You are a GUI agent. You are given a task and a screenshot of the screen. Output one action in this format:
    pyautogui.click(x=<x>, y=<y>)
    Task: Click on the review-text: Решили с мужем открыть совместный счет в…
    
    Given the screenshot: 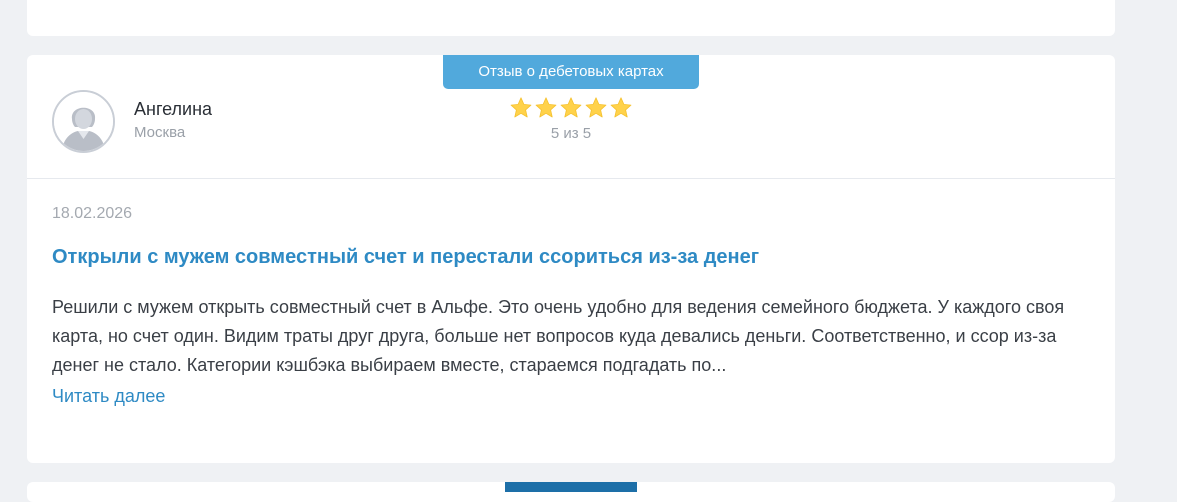 What is the action you would take?
    pyautogui.click(x=558, y=336)
    